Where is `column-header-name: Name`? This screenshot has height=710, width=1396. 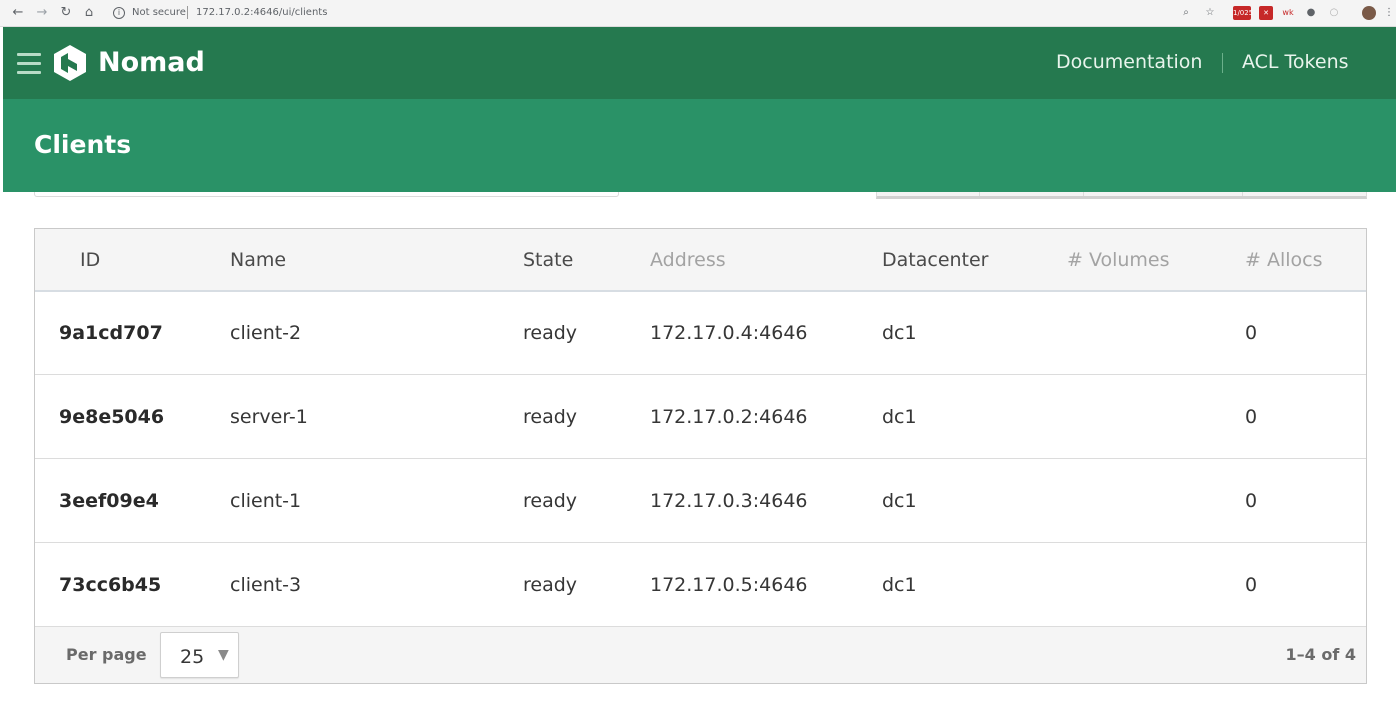
column-header-name: Name is located at coordinates (258, 260).